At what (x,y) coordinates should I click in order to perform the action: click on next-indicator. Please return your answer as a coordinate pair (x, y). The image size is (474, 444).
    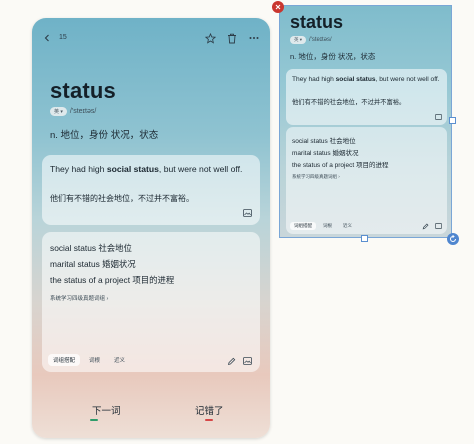
    Looking at the image, I should click on (94, 420).